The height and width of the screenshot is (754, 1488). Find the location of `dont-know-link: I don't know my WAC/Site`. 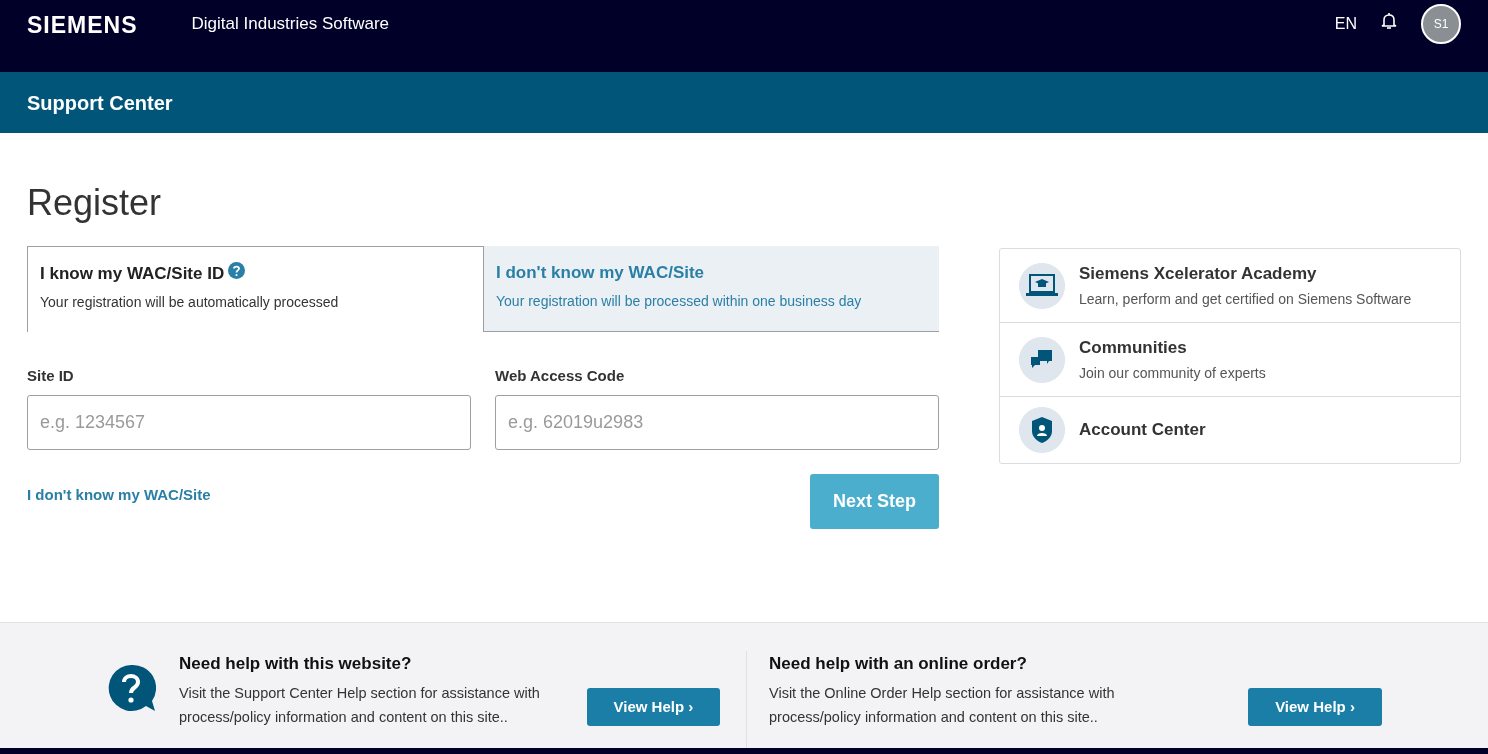

dont-know-link: I don't know my WAC/Site is located at coordinates (119, 494).